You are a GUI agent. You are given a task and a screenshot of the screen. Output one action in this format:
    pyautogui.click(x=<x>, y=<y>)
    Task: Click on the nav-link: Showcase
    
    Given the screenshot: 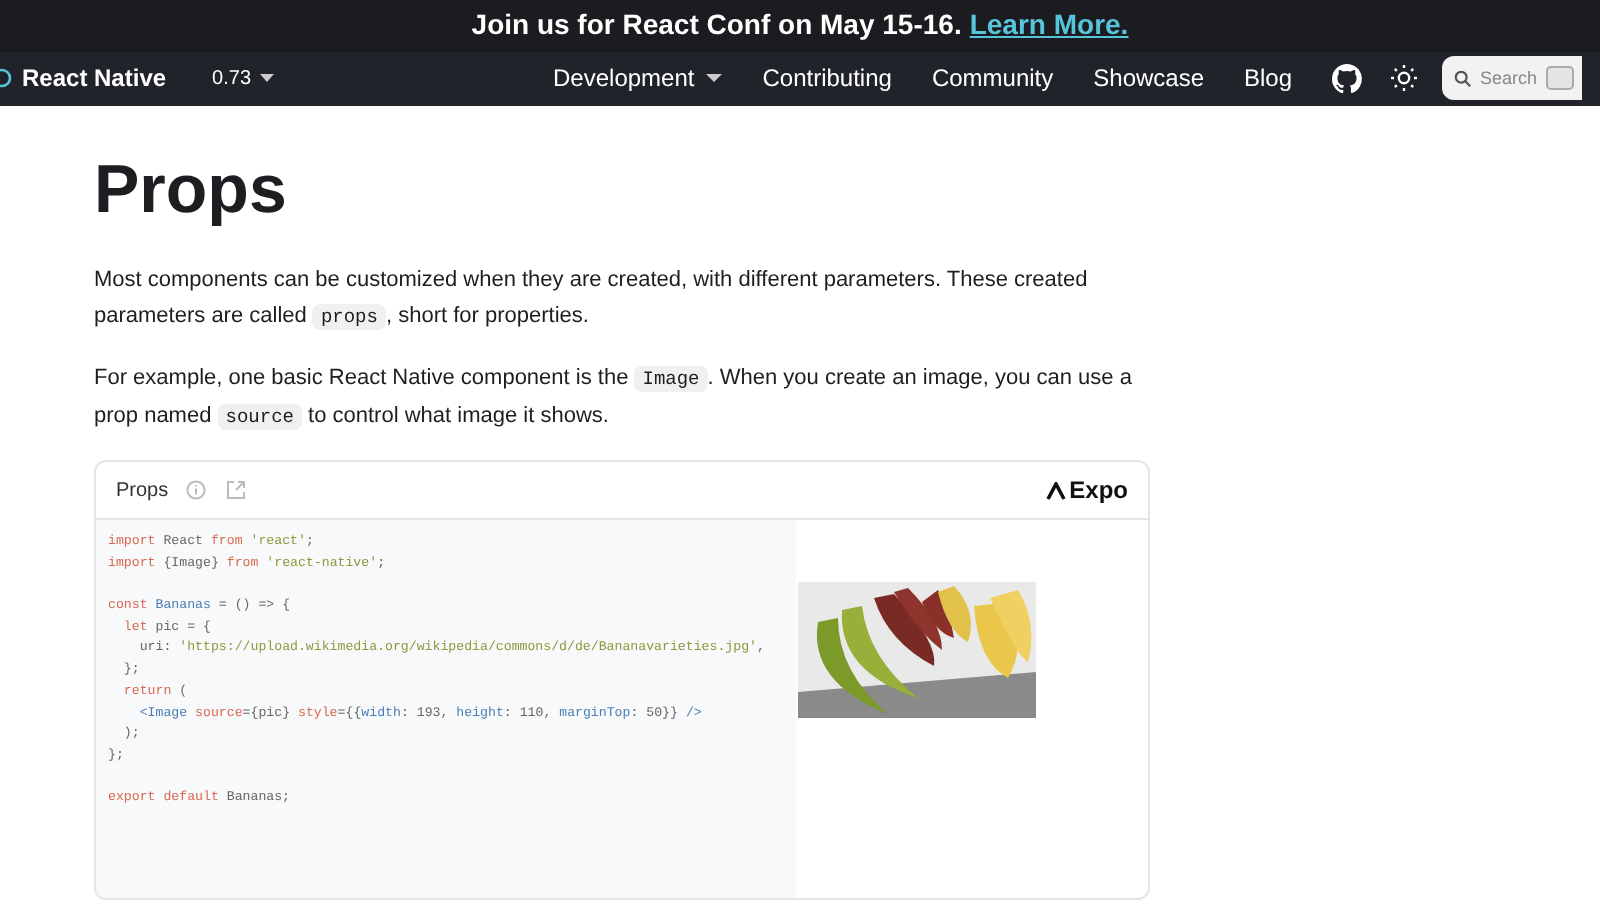 What is the action you would take?
    pyautogui.click(x=1149, y=78)
    